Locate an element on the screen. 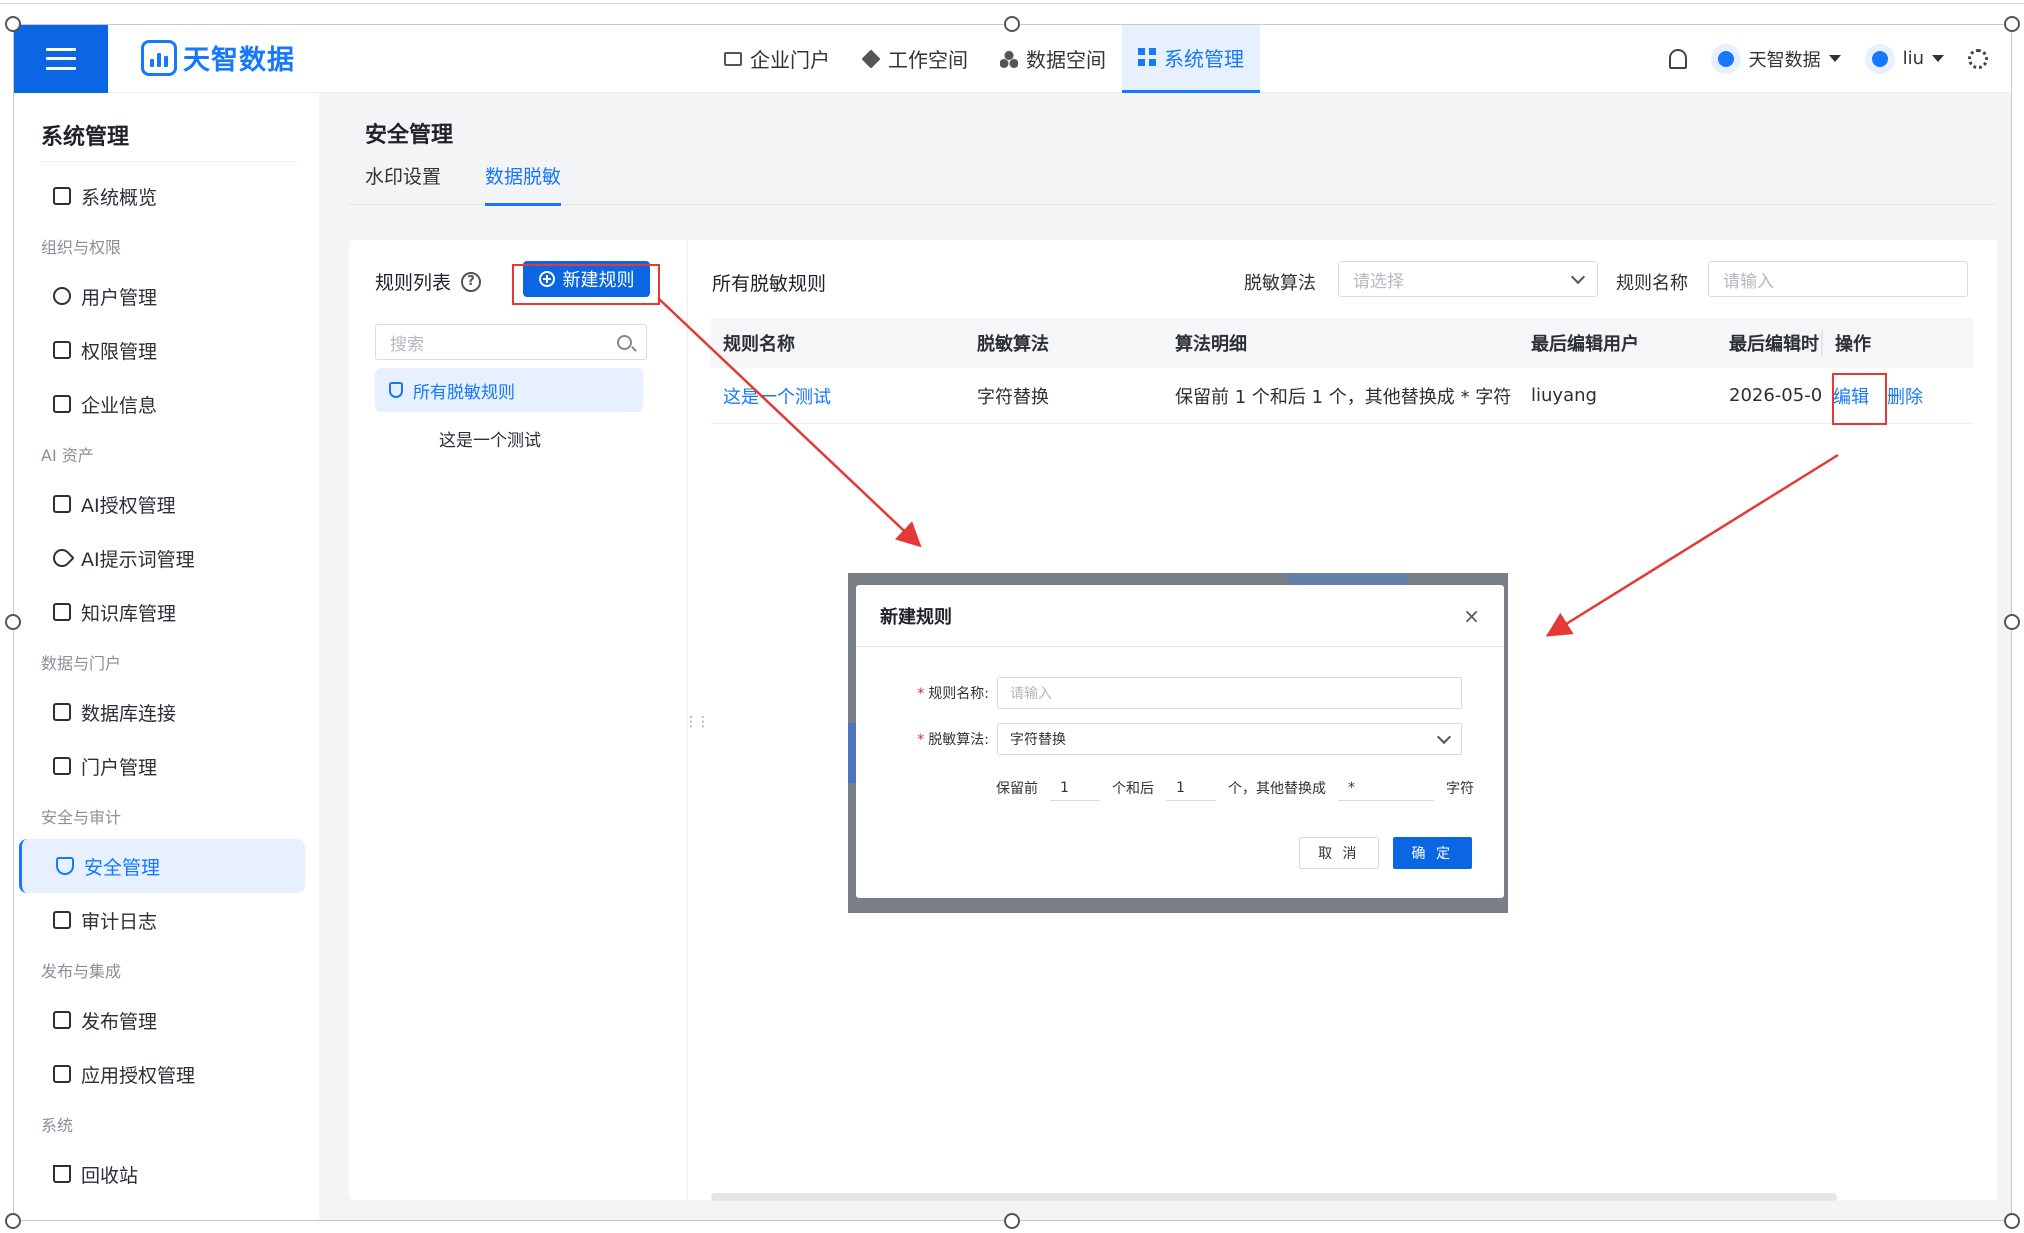  resize-handle-bottom is located at coordinates (1012, 1221).